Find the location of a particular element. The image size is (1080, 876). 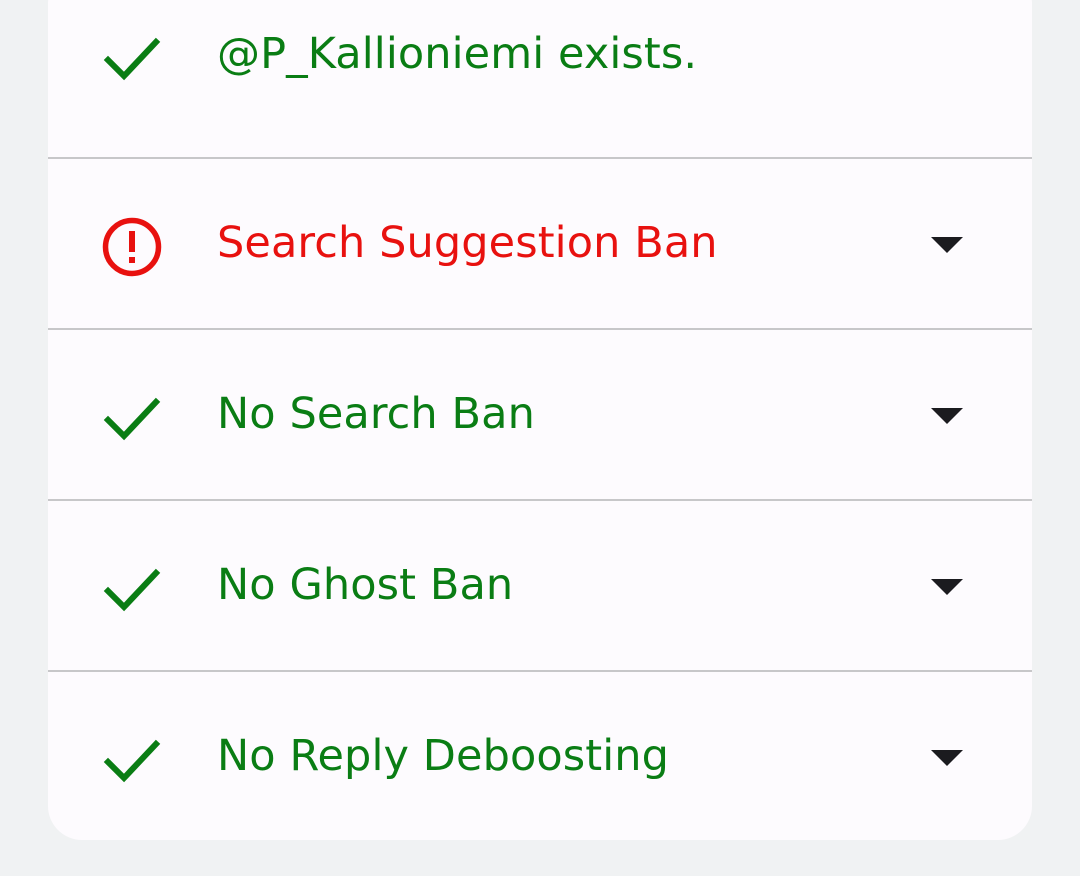

result-label: No Ghost Ban is located at coordinates (365, 585).